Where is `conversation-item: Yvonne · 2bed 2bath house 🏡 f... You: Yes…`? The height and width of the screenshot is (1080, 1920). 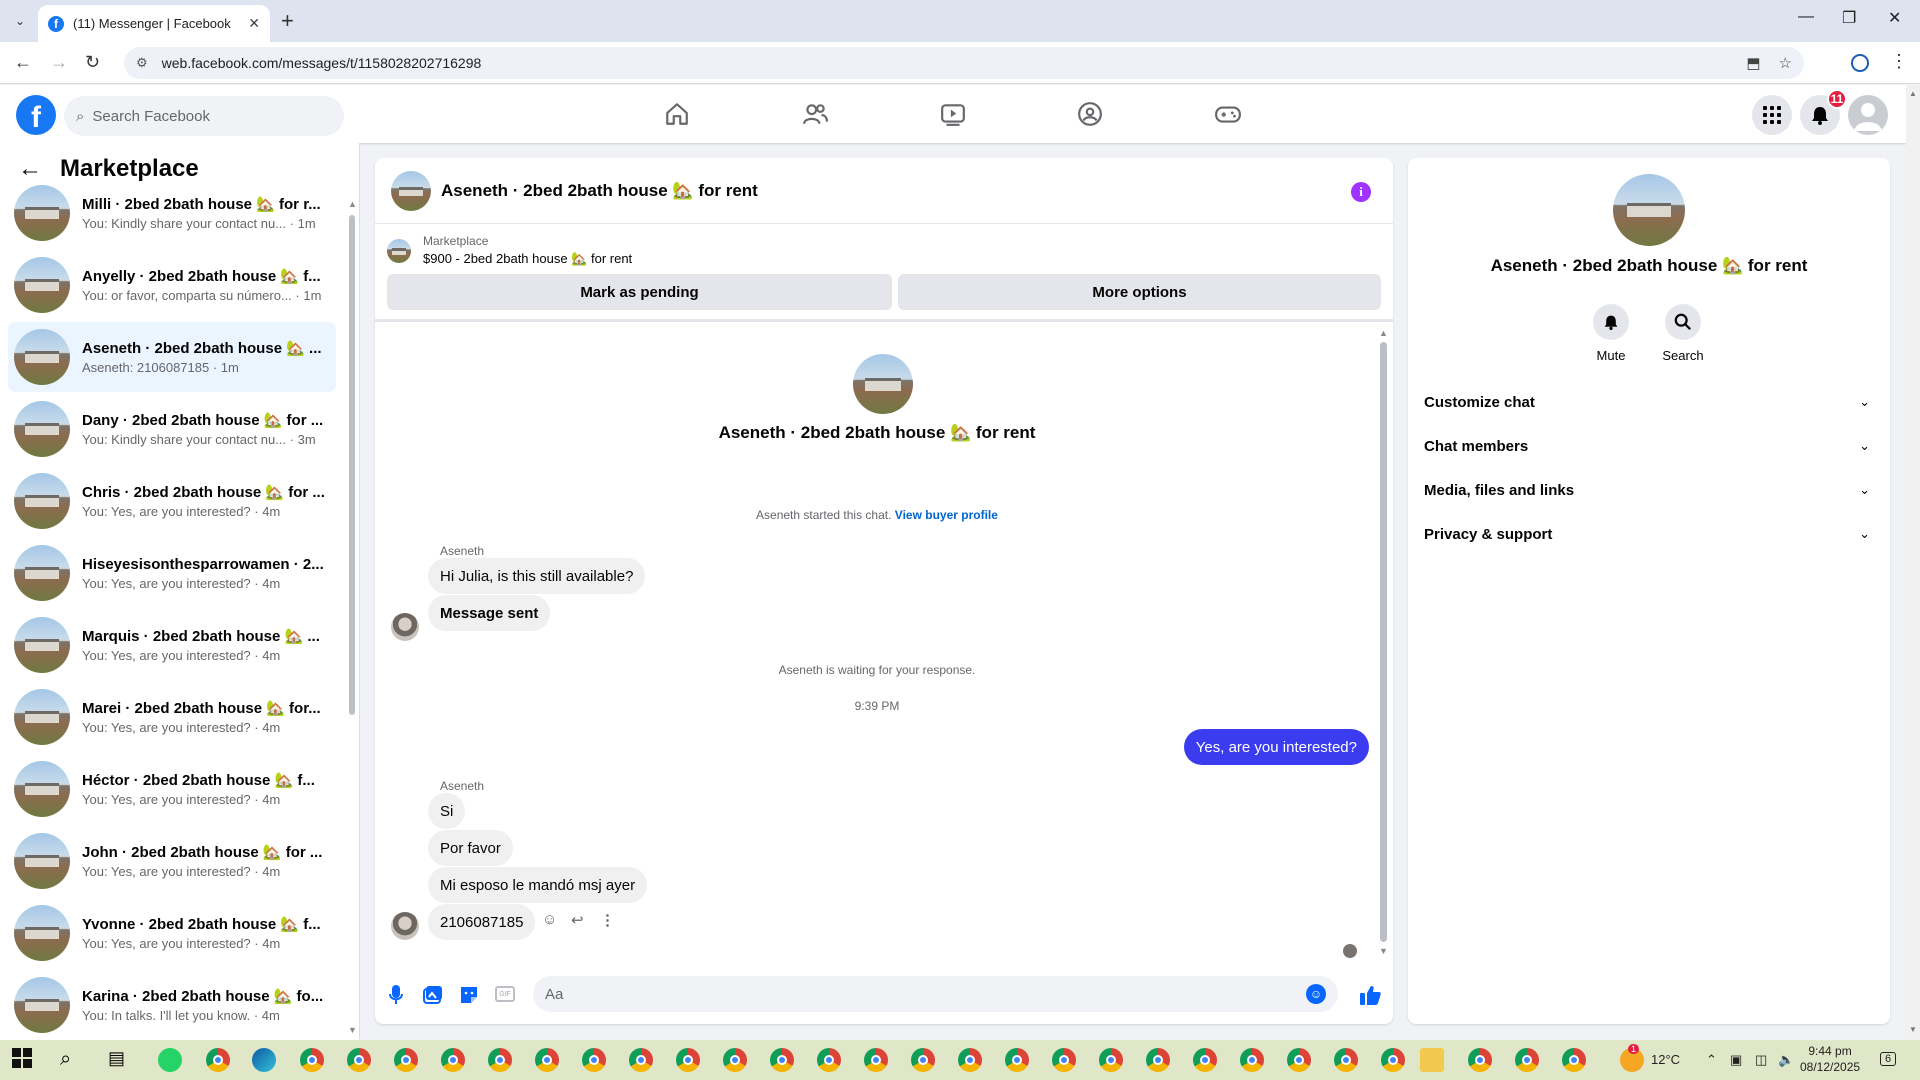 conversation-item: Yvonne · 2bed 2bath house 🏡 f... You: Yes… is located at coordinates (172, 933).